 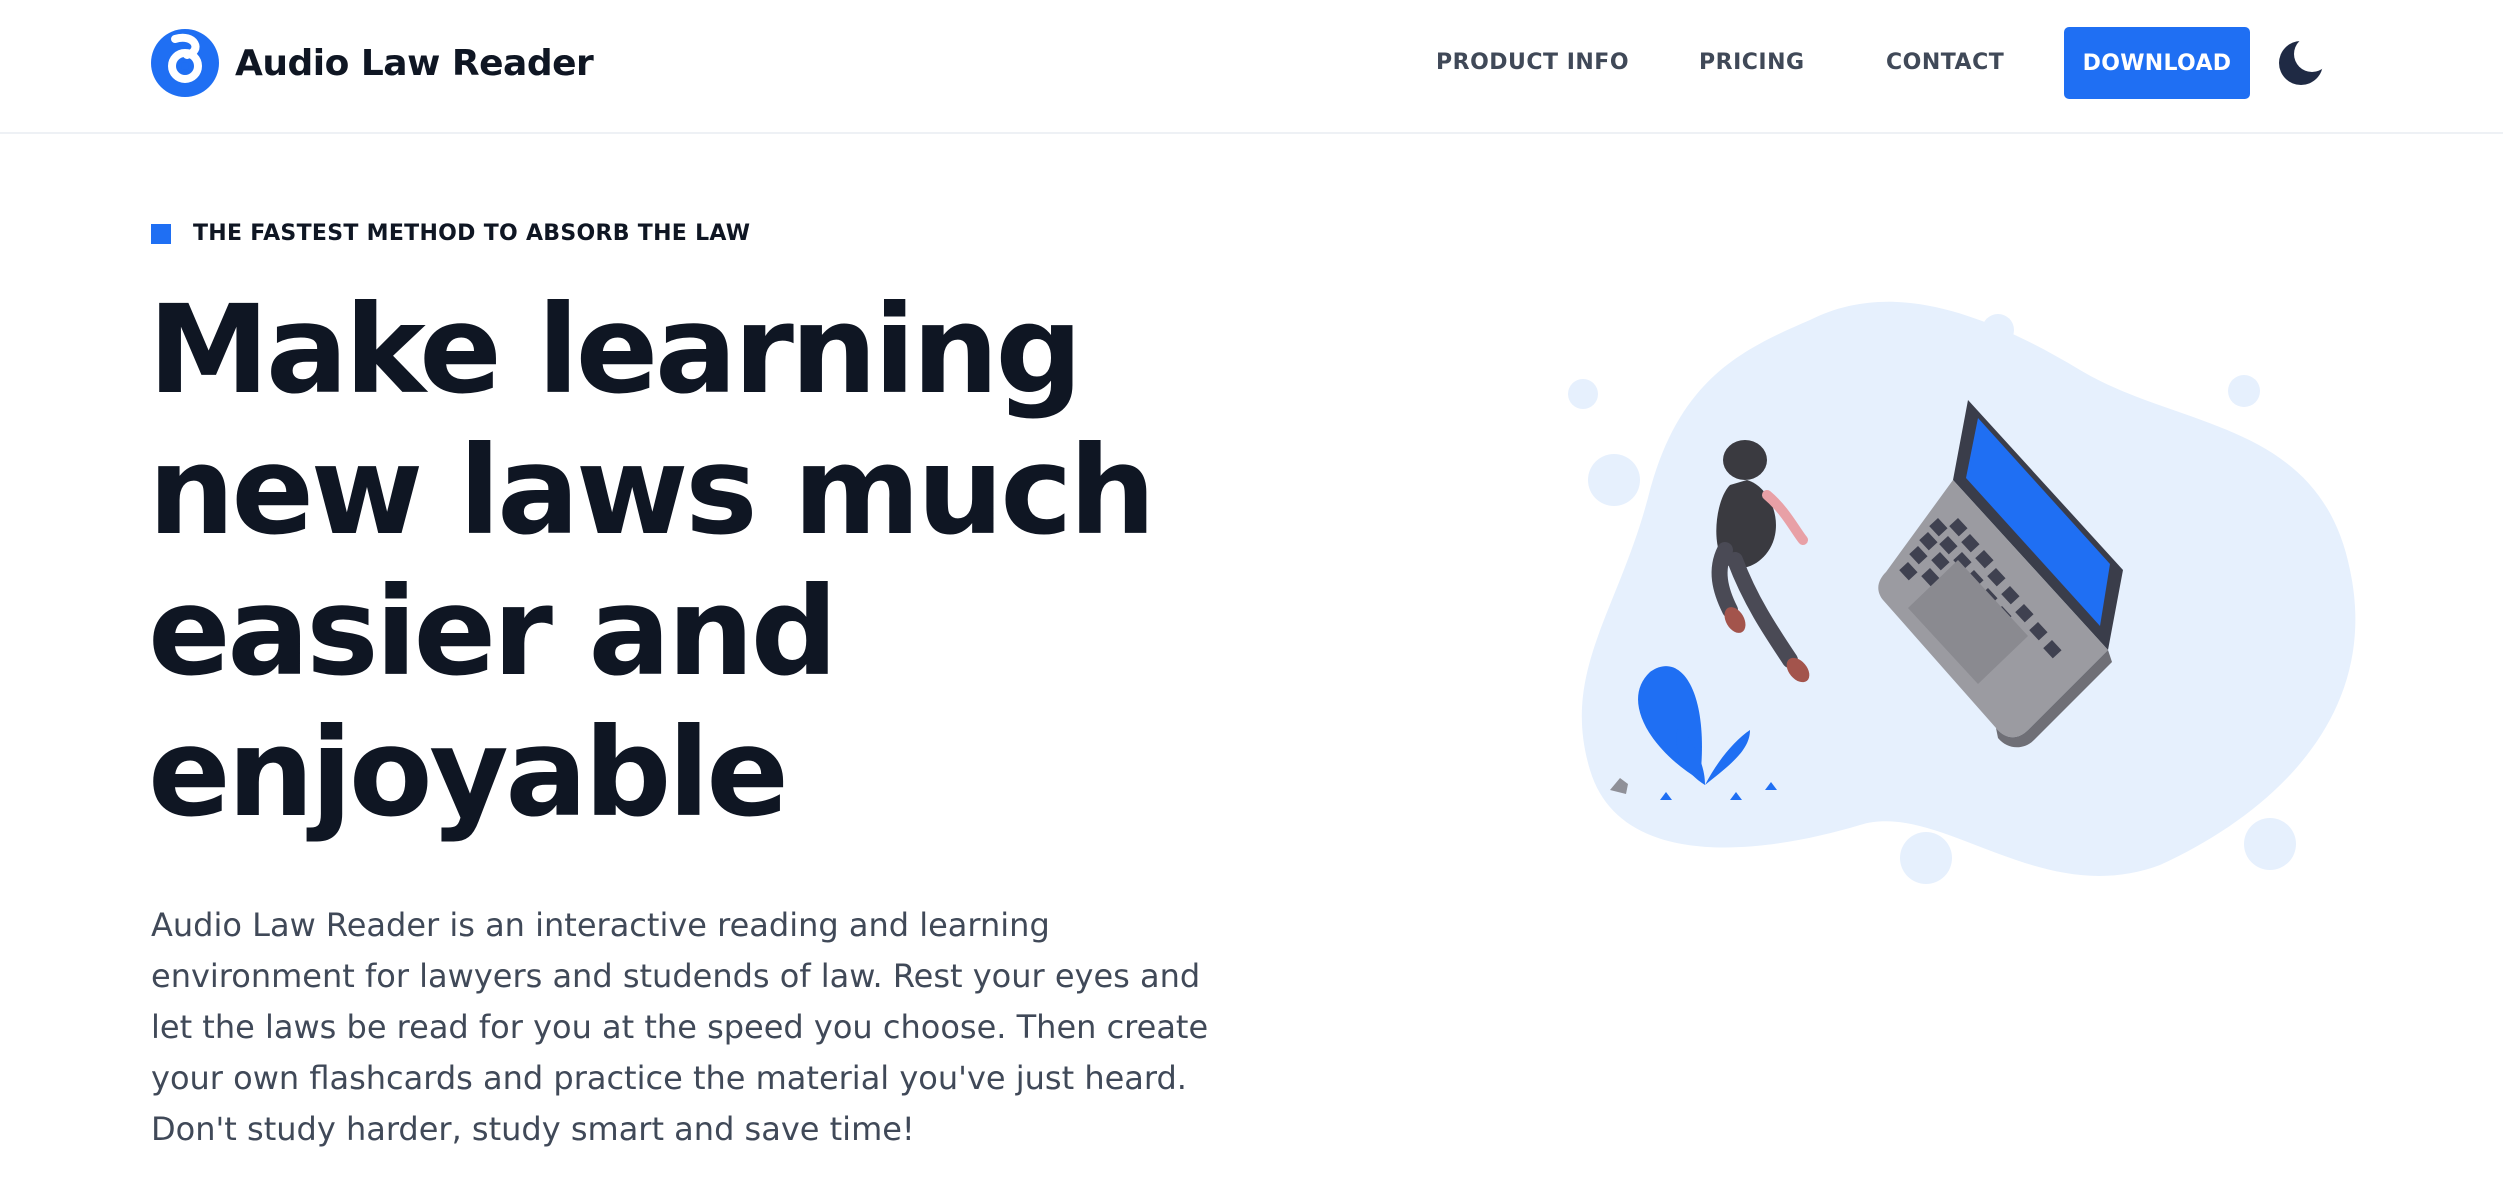 What do you see at coordinates (185, 63) in the screenshot?
I see `brand-logo-icon` at bounding box center [185, 63].